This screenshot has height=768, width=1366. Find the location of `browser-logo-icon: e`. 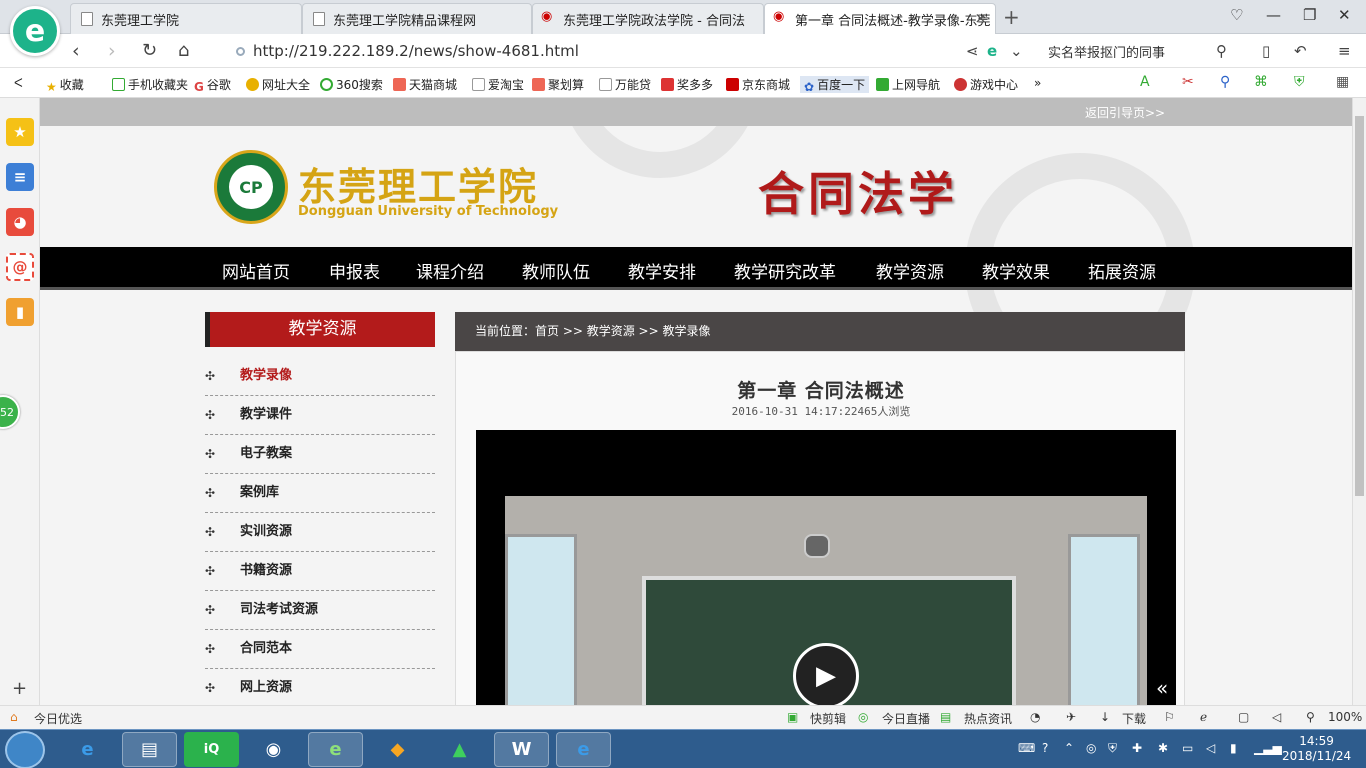

browser-logo-icon: e is located at coordinates (35, 31).